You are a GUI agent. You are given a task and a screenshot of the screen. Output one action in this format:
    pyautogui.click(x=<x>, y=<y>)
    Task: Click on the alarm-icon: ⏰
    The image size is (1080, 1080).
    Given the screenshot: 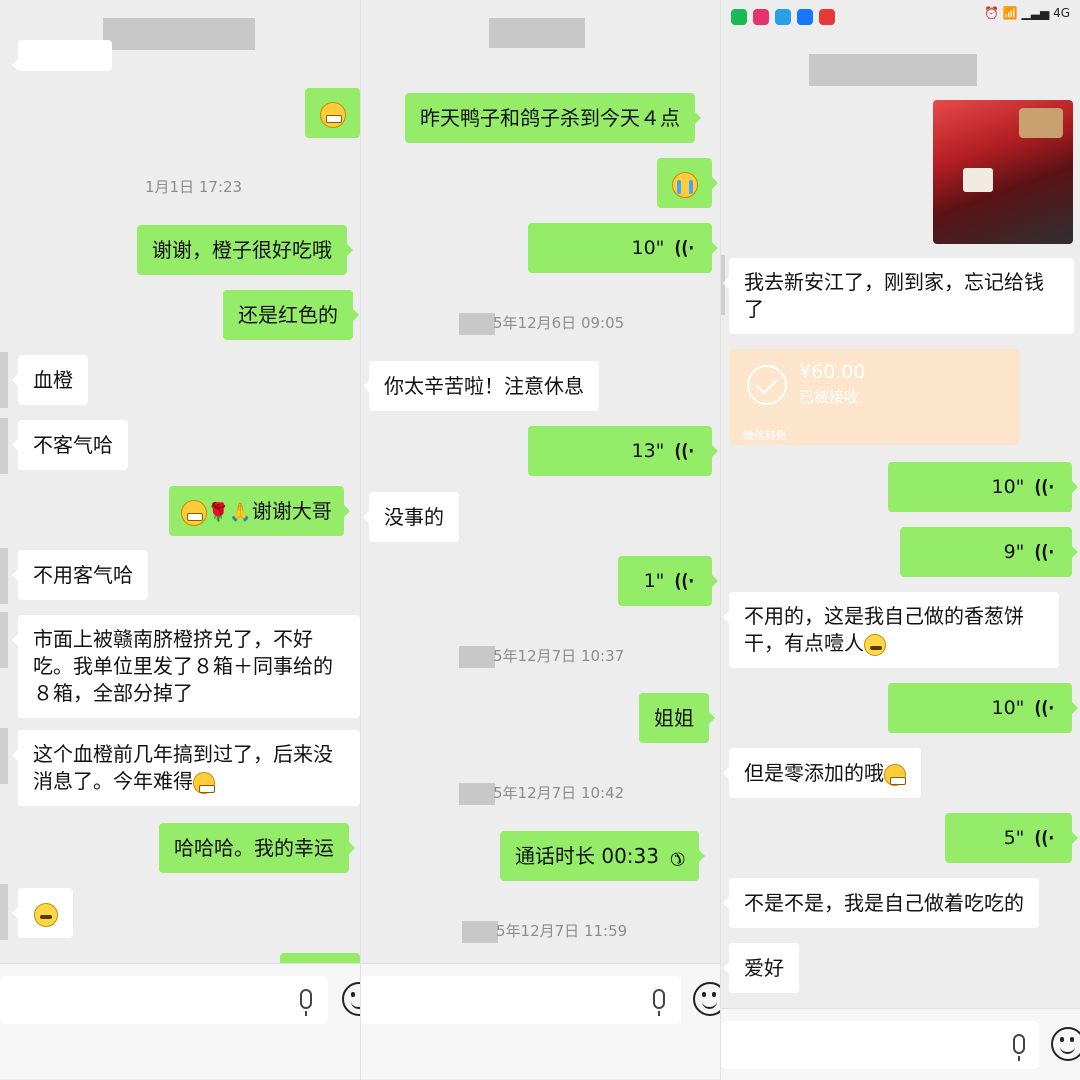 What is the action you would take?
    pyautogui.click(x=991, y=13)
    